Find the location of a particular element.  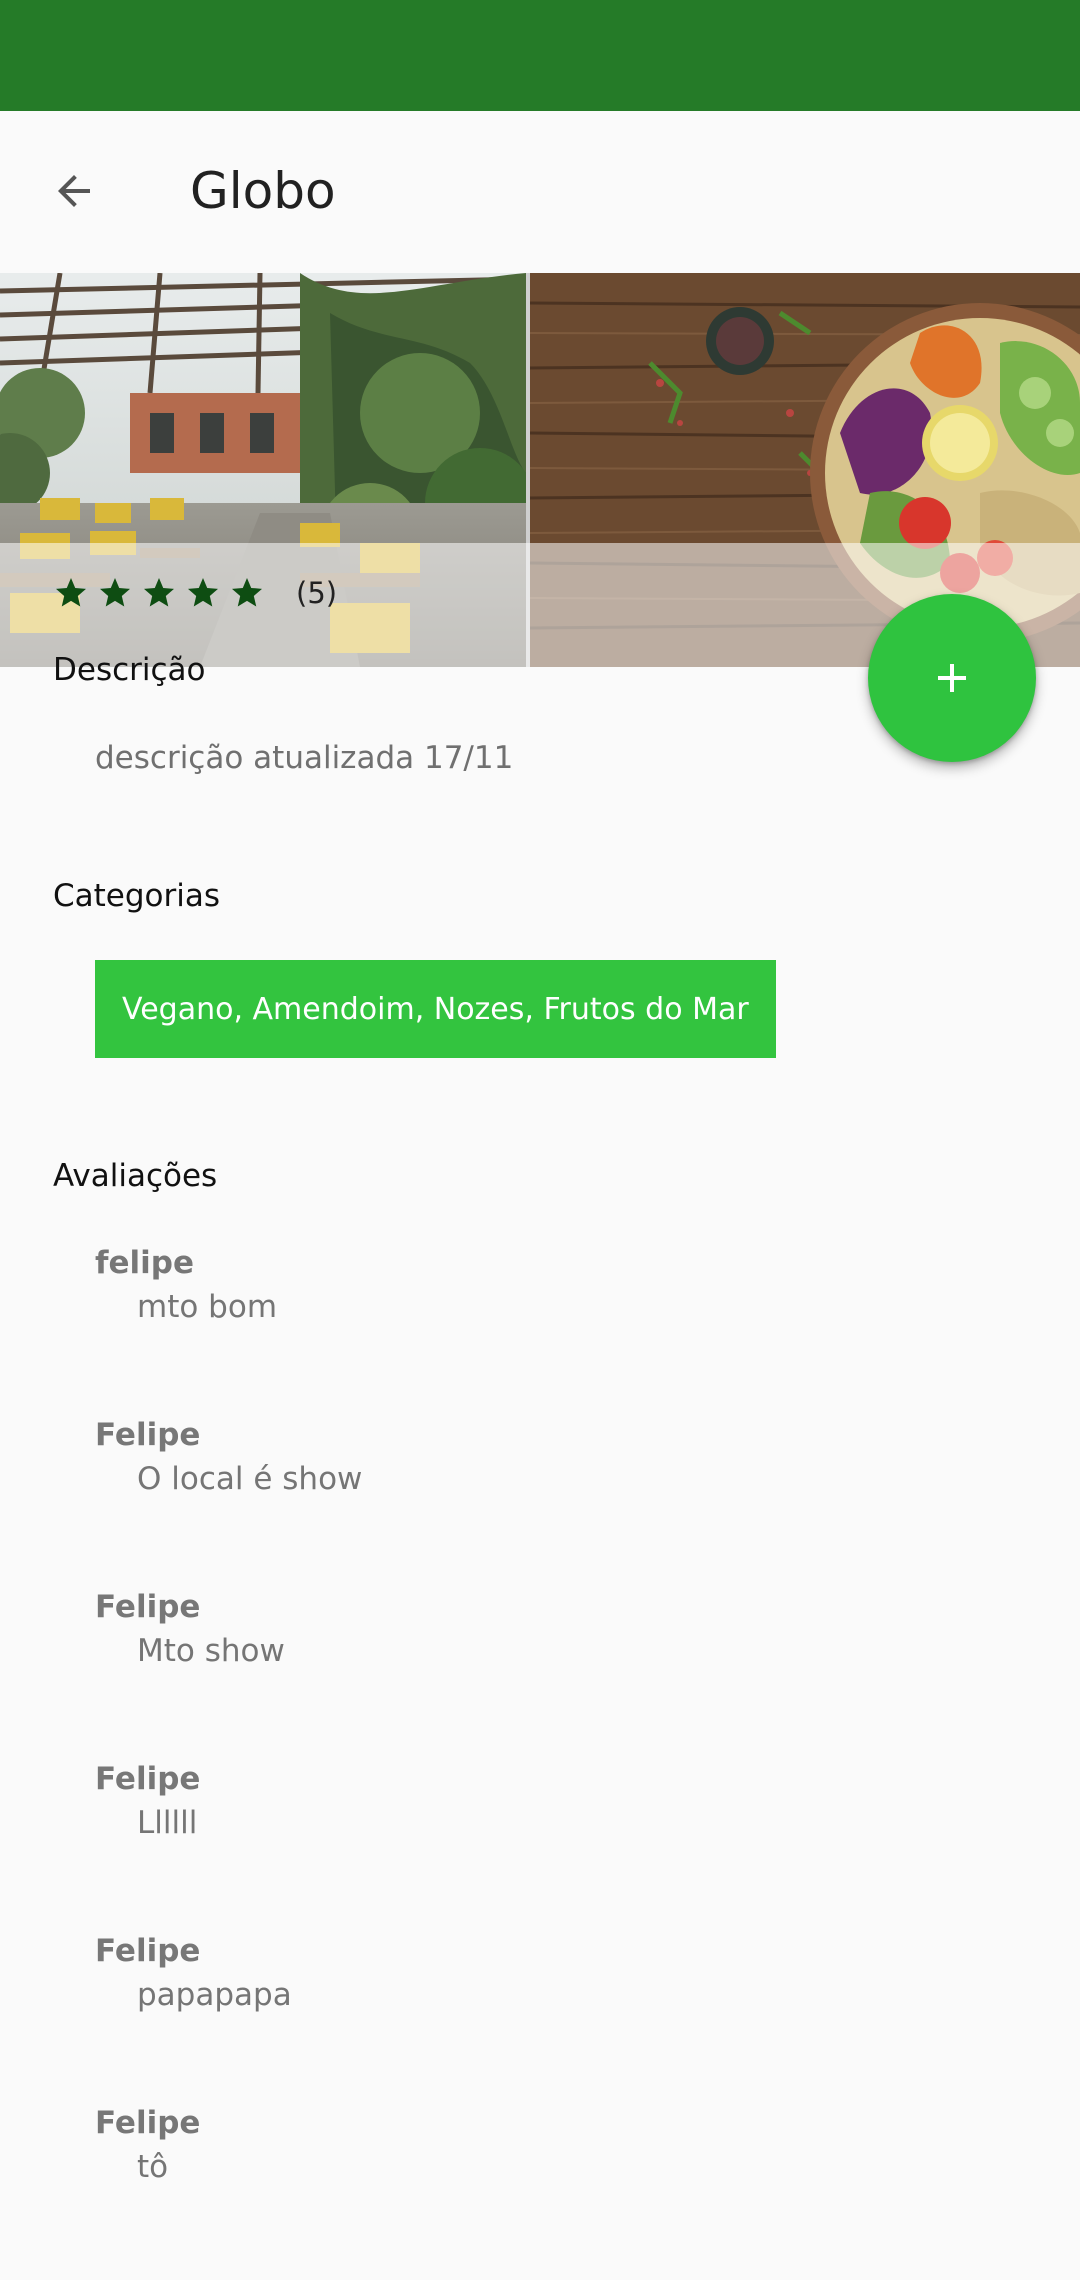

rating-count: (5) is located at coordinates (317, 593).